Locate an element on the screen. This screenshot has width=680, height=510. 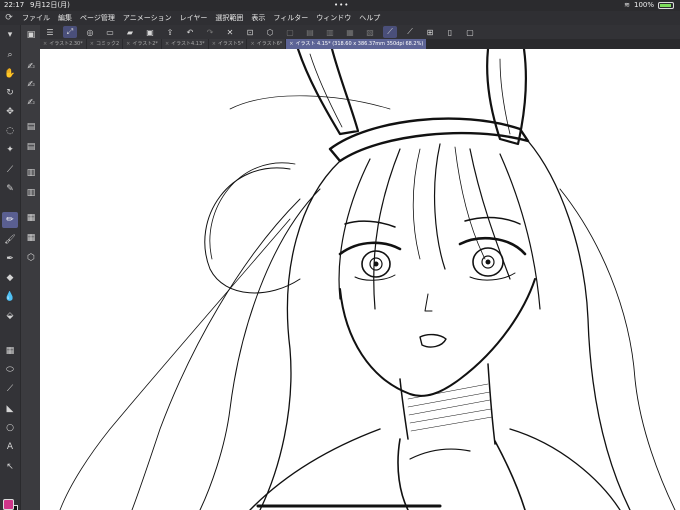
sub-tool-2-icon: ✍ is located at coordinates (31, 85).